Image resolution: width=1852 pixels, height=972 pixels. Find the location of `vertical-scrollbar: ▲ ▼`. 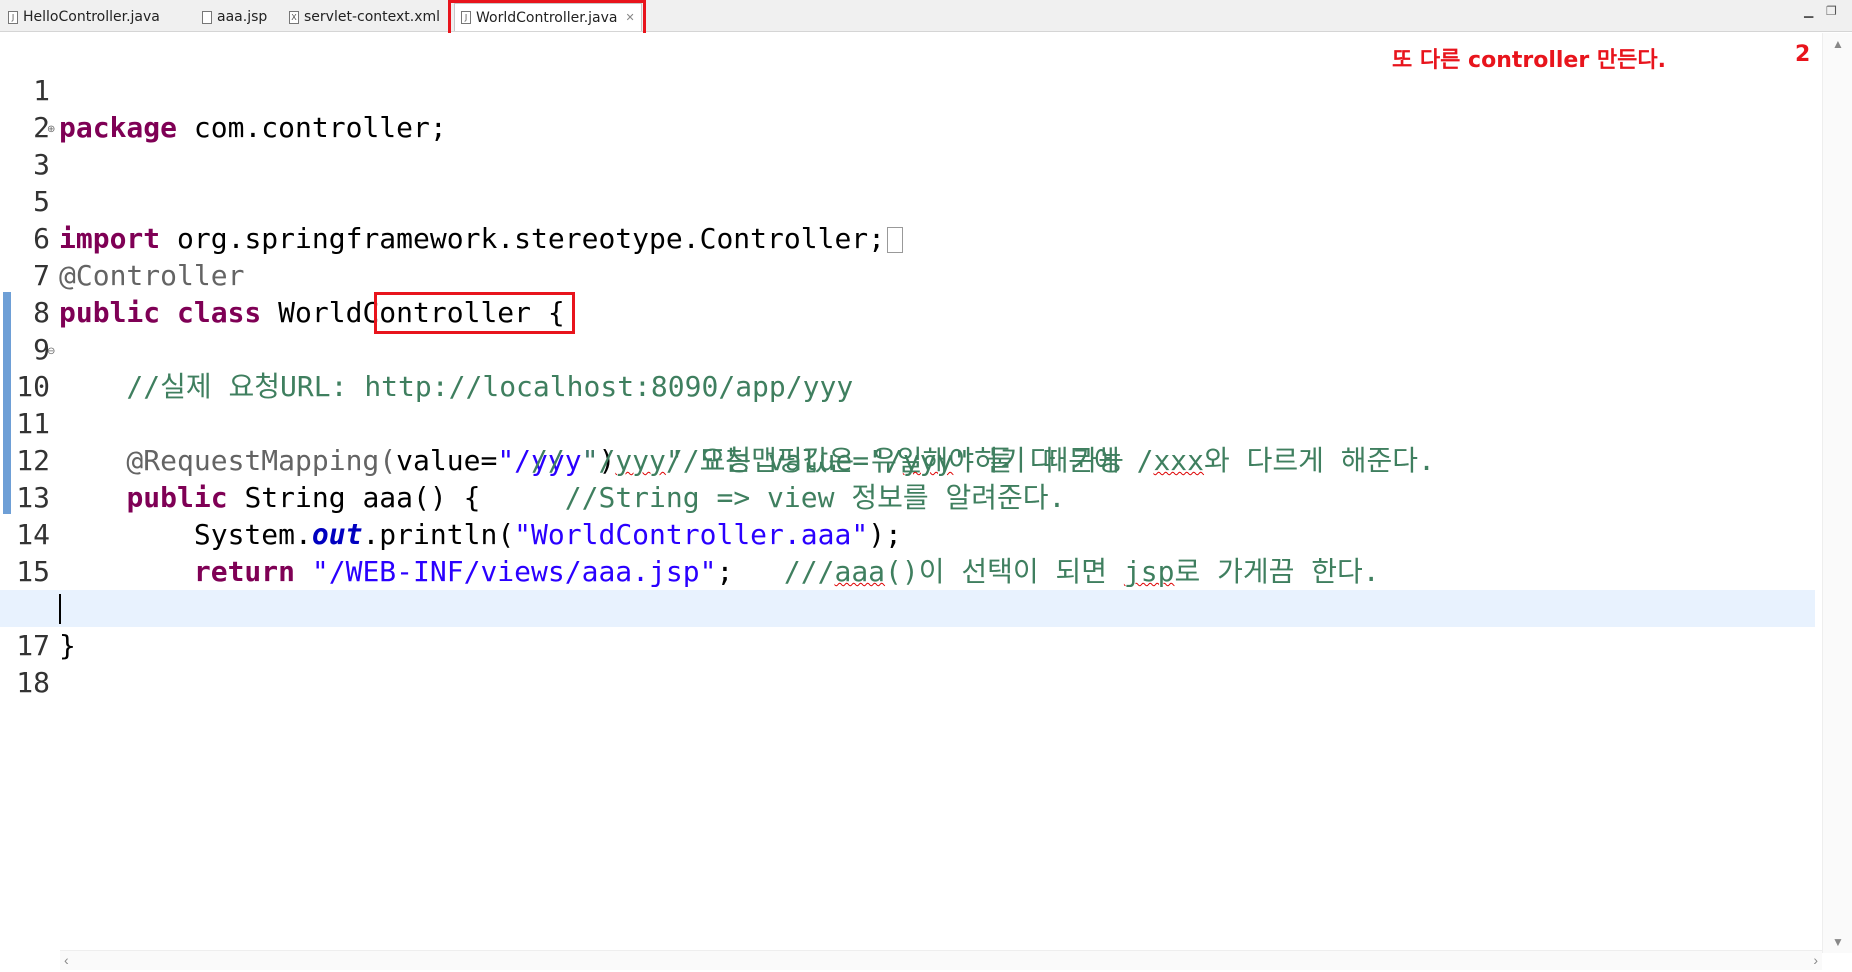

vertical-scrollbar: ▲ ▼ is located at coordinates (1837, 493).